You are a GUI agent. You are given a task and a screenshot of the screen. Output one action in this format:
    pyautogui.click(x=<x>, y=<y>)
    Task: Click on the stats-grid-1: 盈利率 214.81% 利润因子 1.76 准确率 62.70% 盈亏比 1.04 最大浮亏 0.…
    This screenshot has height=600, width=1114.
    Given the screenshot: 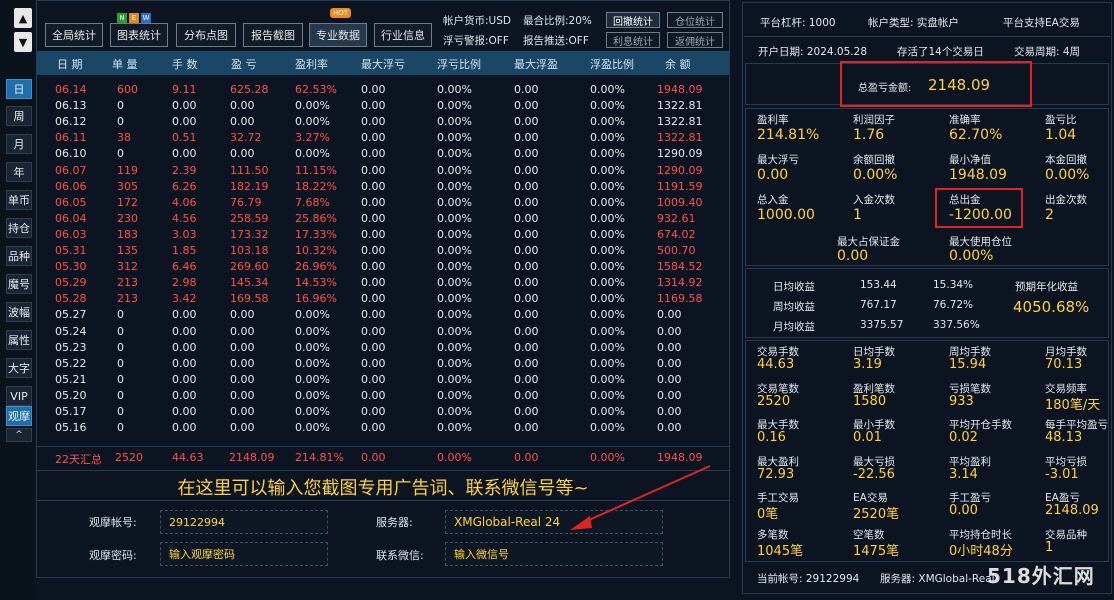 What is the action you would take?
    pyautogui.click(x=927, y=187)
    